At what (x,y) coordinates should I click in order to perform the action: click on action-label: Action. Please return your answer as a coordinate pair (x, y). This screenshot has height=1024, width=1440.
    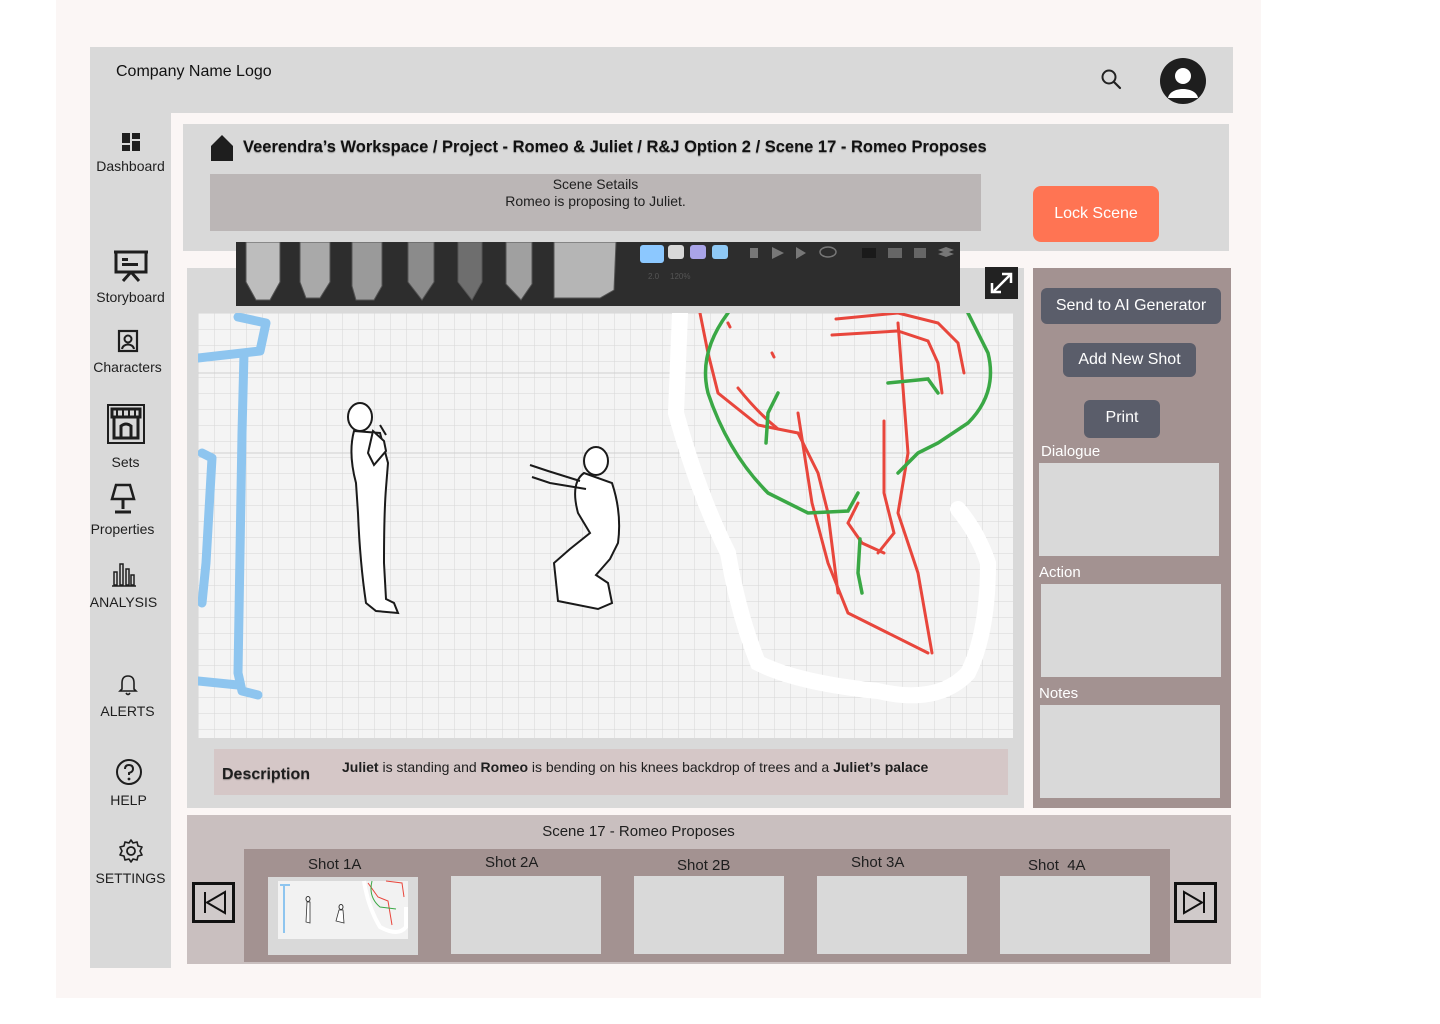
    Looking at the image, I should click on (1060, 572).